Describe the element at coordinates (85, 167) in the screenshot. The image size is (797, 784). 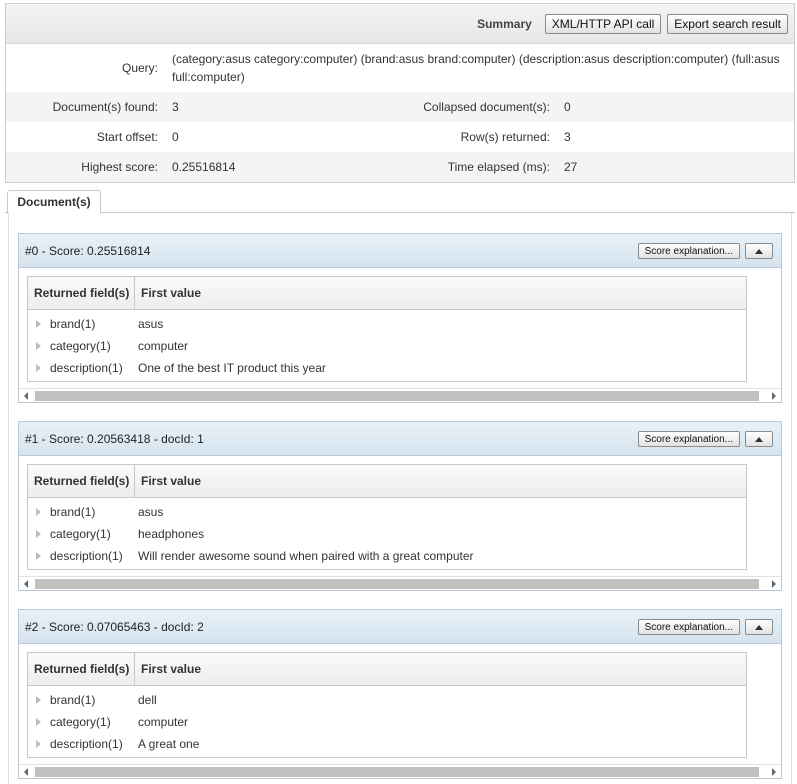
I see `highest-score-label: Highest score:` at that location.